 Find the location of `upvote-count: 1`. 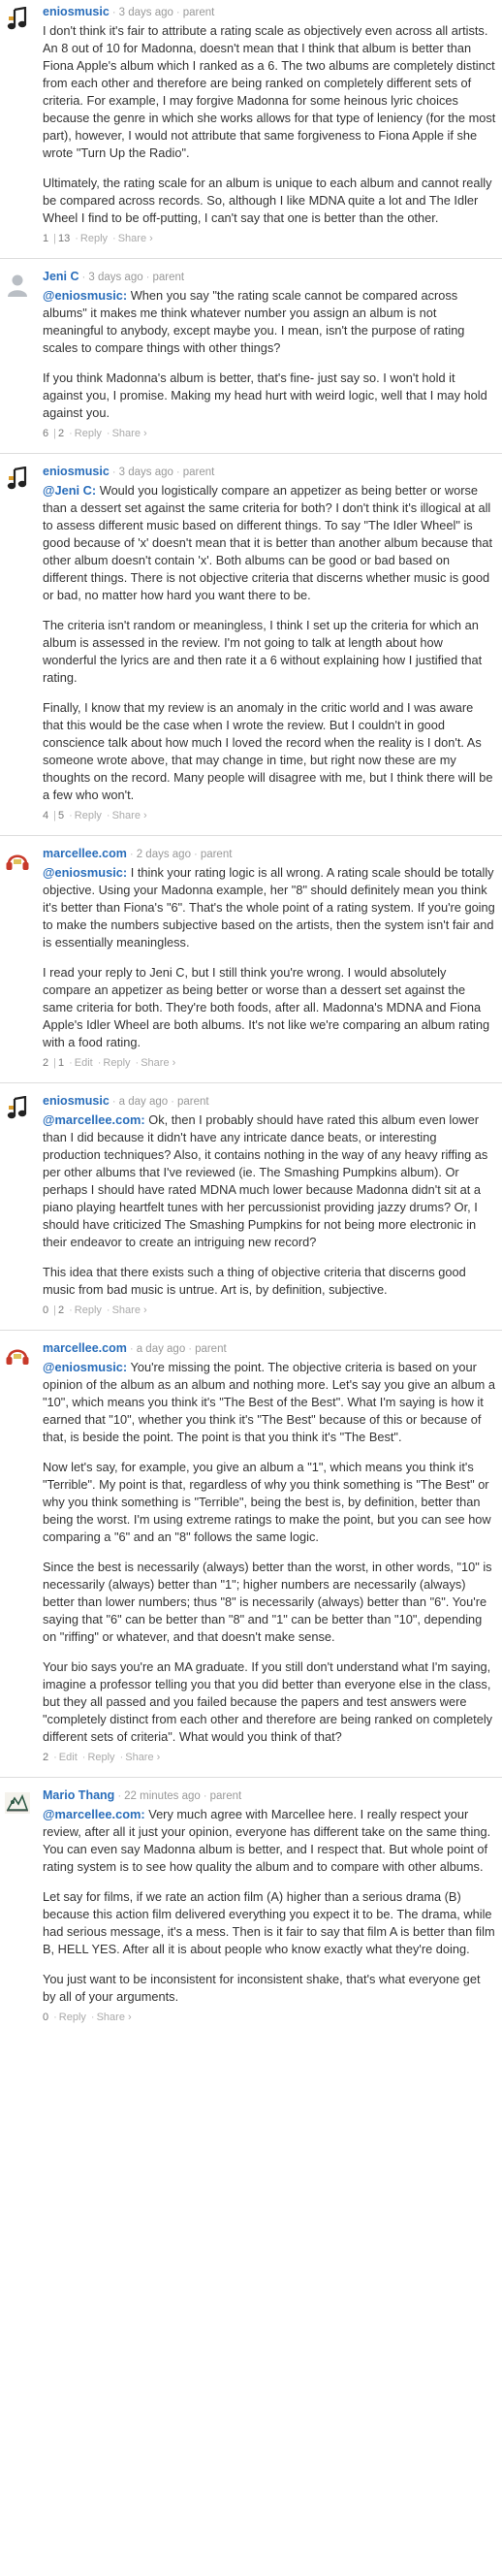

upvote-count: 1 is located at coordinates (45, 238).